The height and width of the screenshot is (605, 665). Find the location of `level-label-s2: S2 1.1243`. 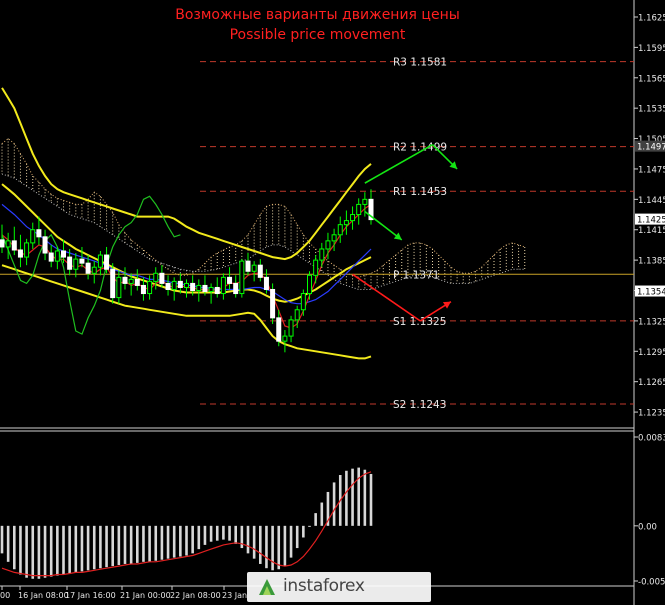

level-label-s2: S2 1.1243 is located at coordinates (419, 405).